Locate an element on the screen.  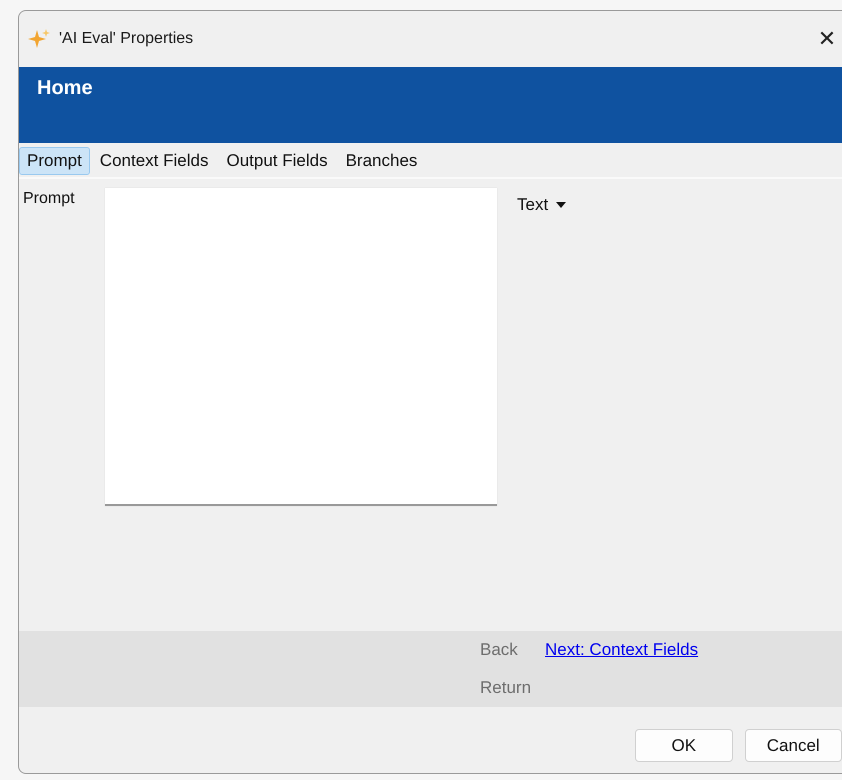
field-label: Prompt is located at coordinates (49, 199).